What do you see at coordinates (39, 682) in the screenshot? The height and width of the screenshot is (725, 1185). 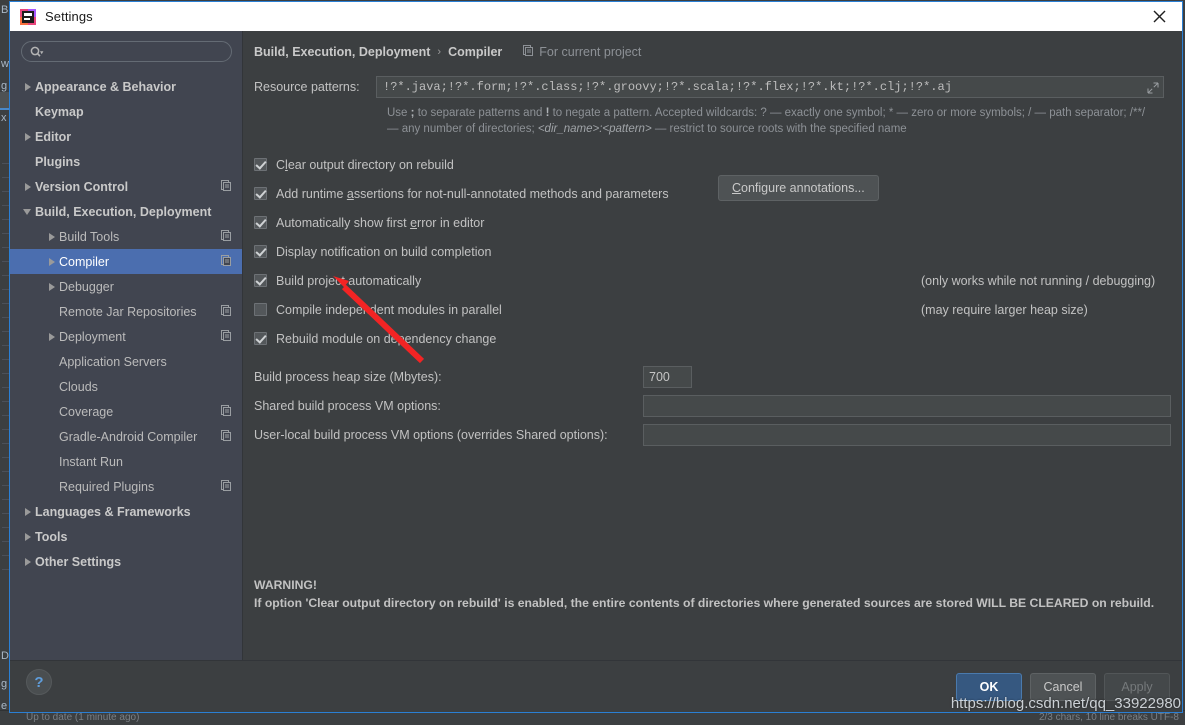 I see `help-icon: ?` at bounding box center [39, 682].